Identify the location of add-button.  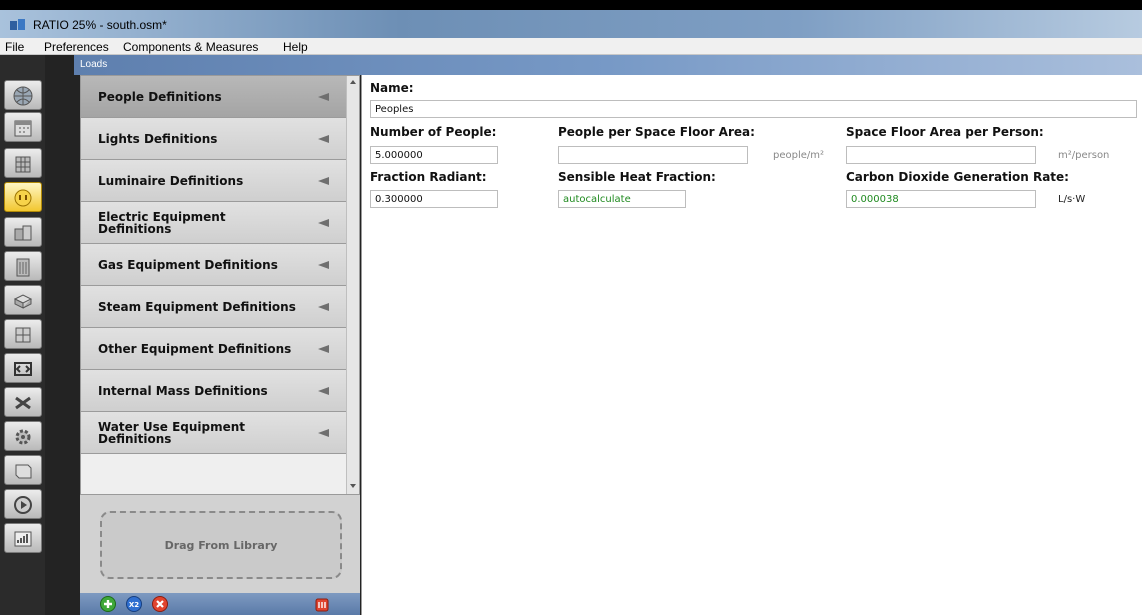
(108, 604).